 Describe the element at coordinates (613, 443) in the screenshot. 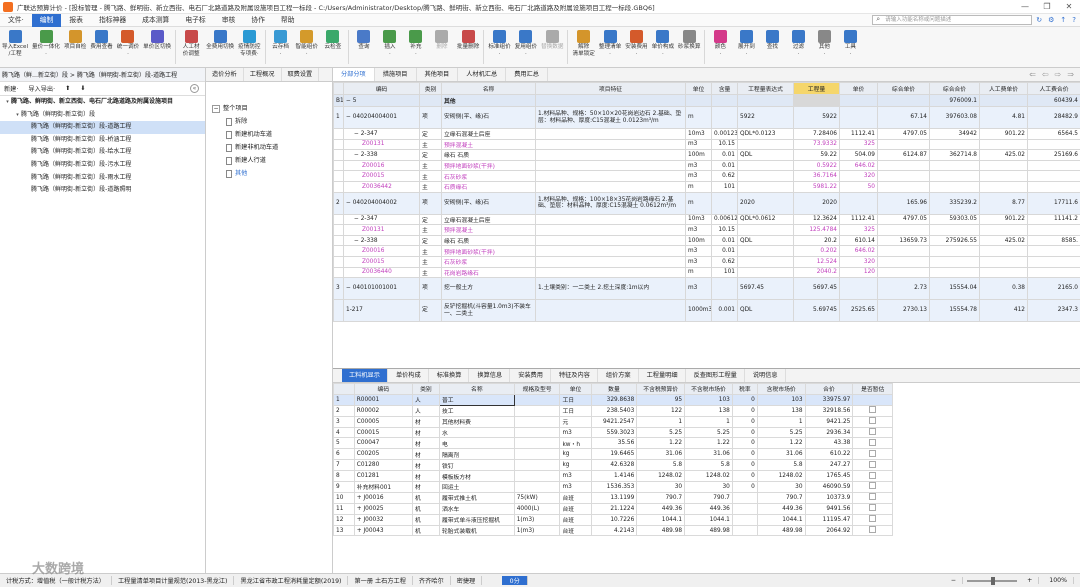

I see `table-row: 5 C00047 材电 kw・h 35.56 1.22 1.22 0 1.22 43.38` at that location.